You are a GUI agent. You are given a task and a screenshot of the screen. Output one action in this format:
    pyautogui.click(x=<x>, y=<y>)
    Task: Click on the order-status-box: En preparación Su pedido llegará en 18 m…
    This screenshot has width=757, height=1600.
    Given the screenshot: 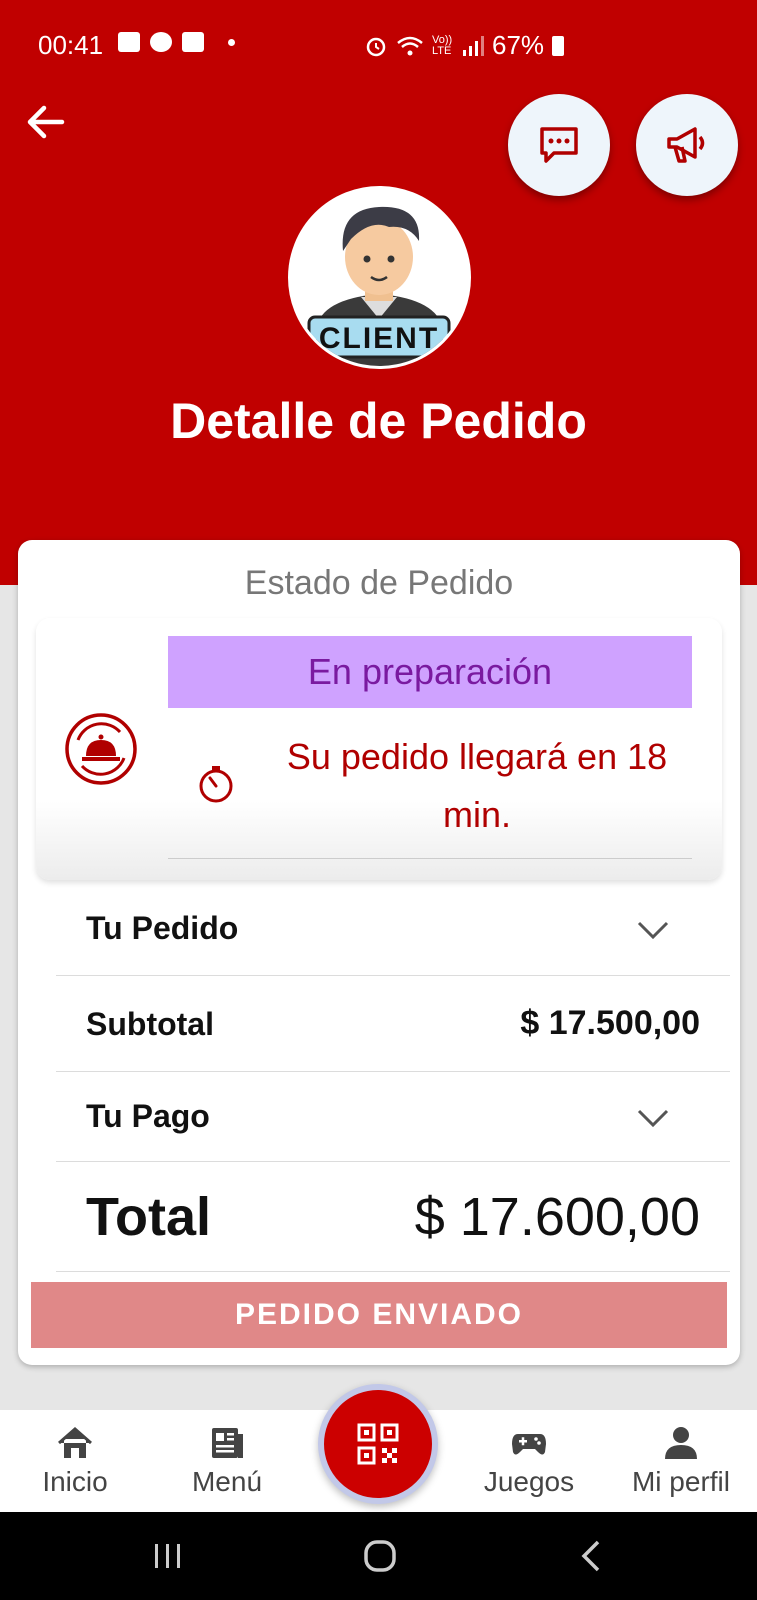 What is the action you would take?
    pyautogui.click(x=379, y=749)
    